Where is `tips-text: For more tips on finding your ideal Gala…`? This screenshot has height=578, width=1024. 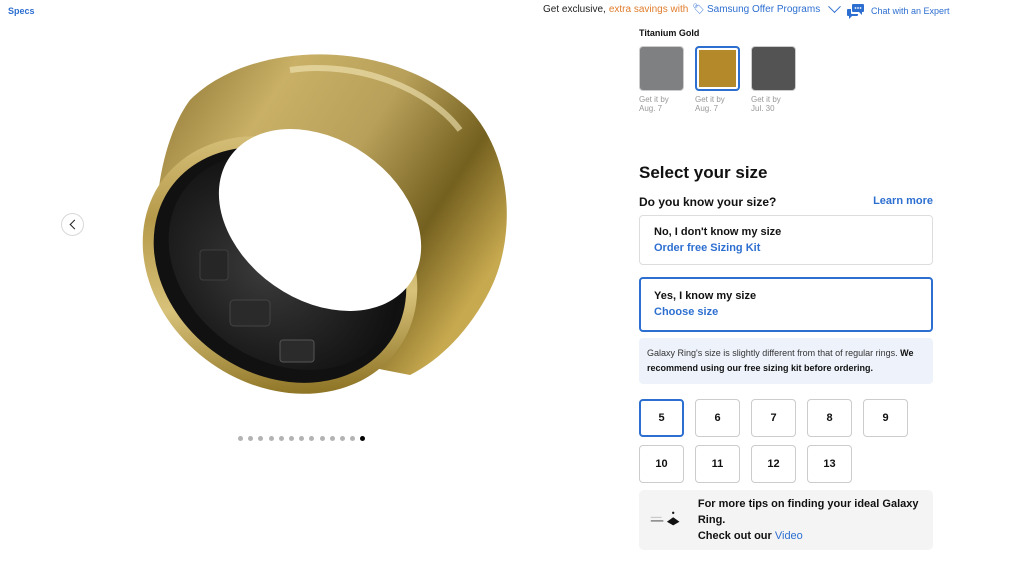
tips-text: For more tips on finding your ideal Gala… is located at coordinates (808, 520).